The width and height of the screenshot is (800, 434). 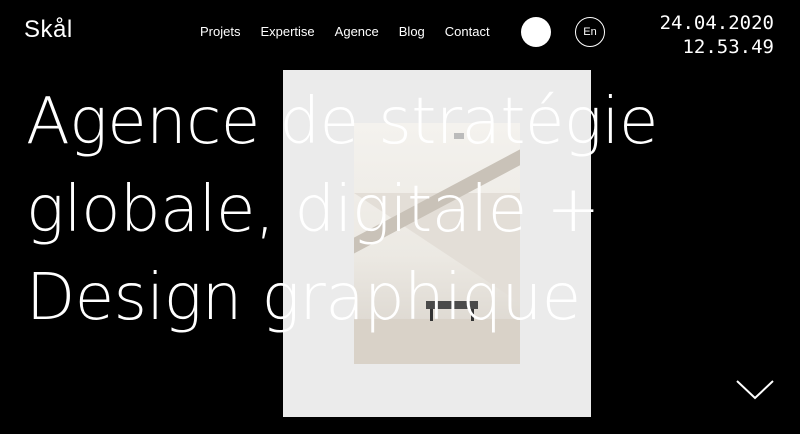 What do you see at coordinates (412, 31) in the screenshot?
I see `nav-item-blog: Blog` at bounding box center [412, 31].